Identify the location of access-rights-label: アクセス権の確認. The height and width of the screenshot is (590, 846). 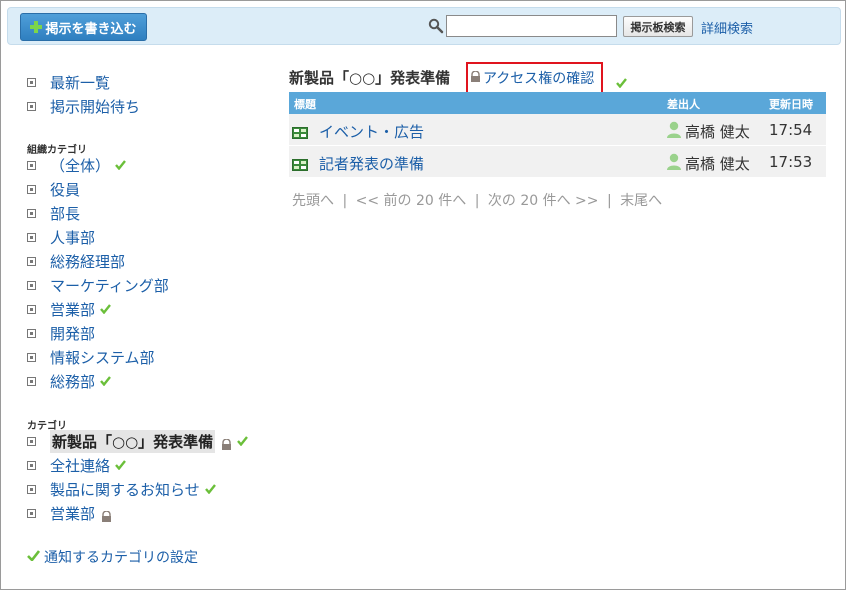
(539, 79).